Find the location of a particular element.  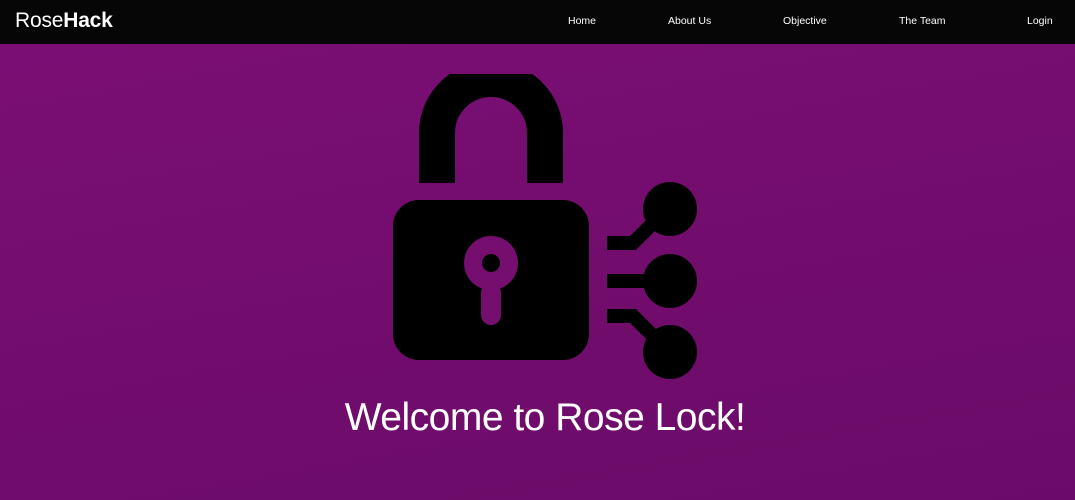

nav-link-objective: Objective is located at coordinates (805, 21).